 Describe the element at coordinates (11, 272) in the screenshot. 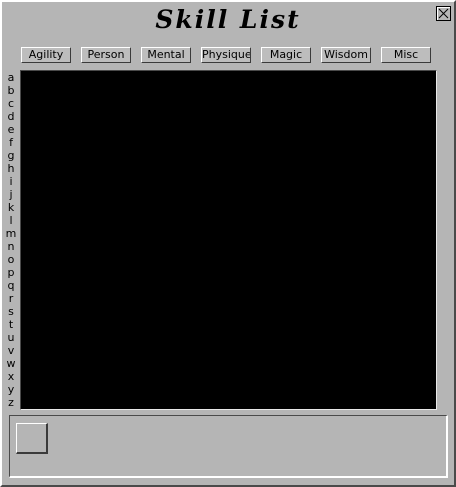

I see `alphabet-letter-p: p` at that location.